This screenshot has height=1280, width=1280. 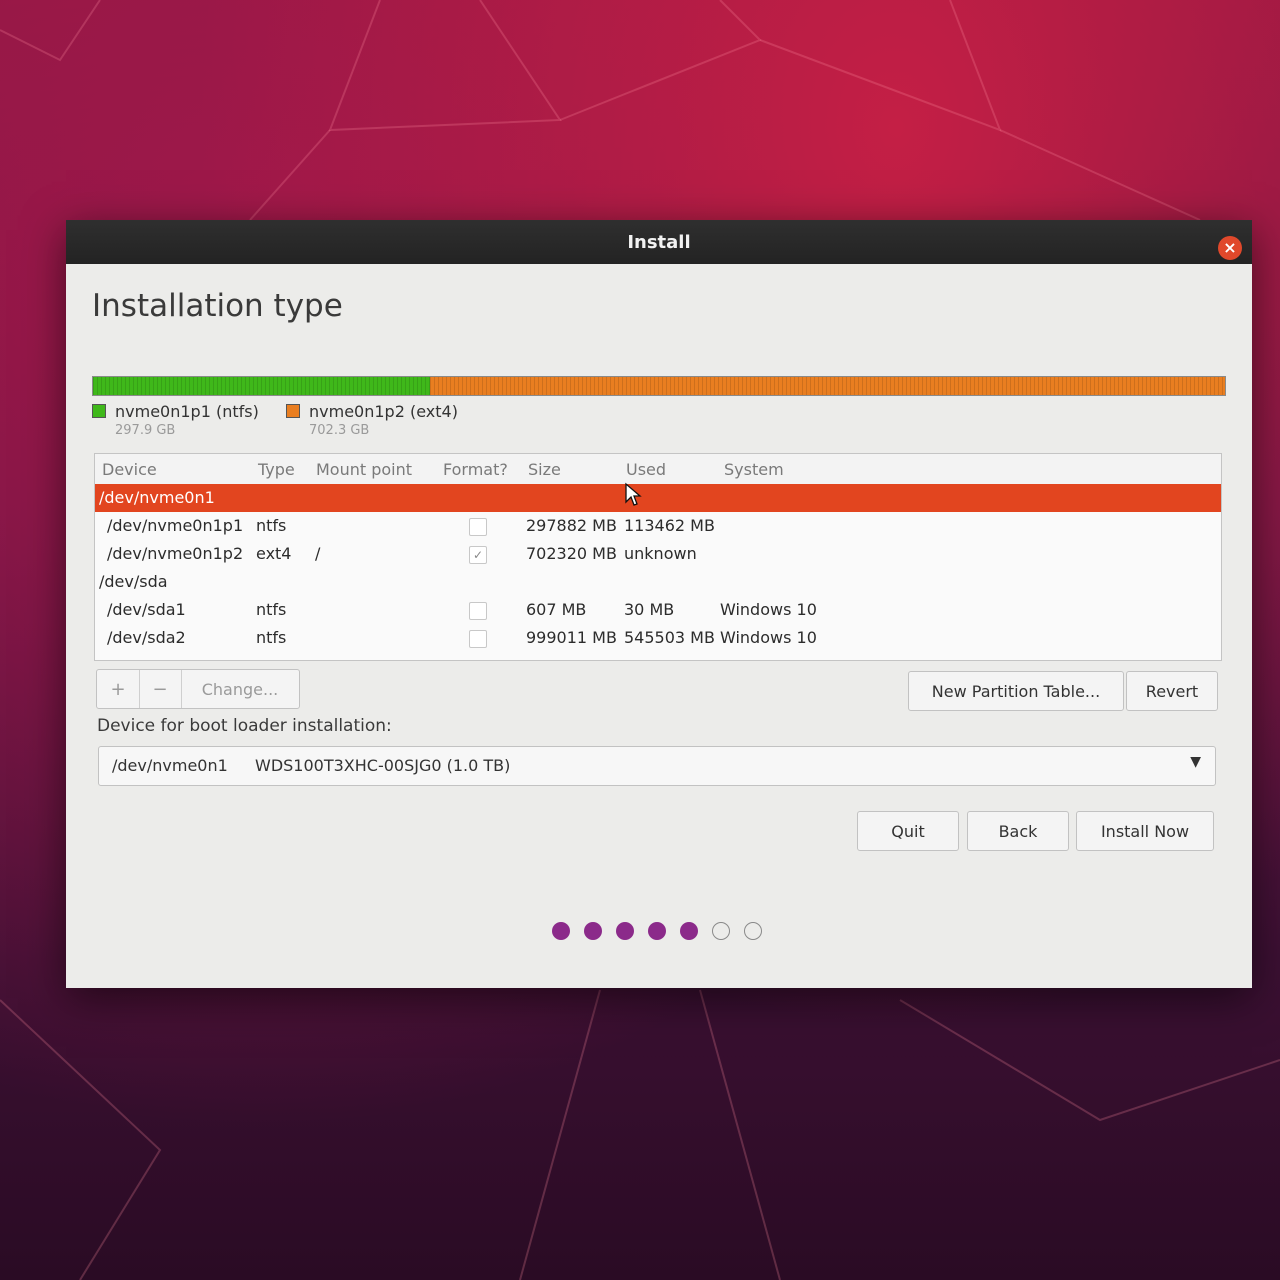 I want to click on mouse-pointer-icon, so click(x=633, y=494).